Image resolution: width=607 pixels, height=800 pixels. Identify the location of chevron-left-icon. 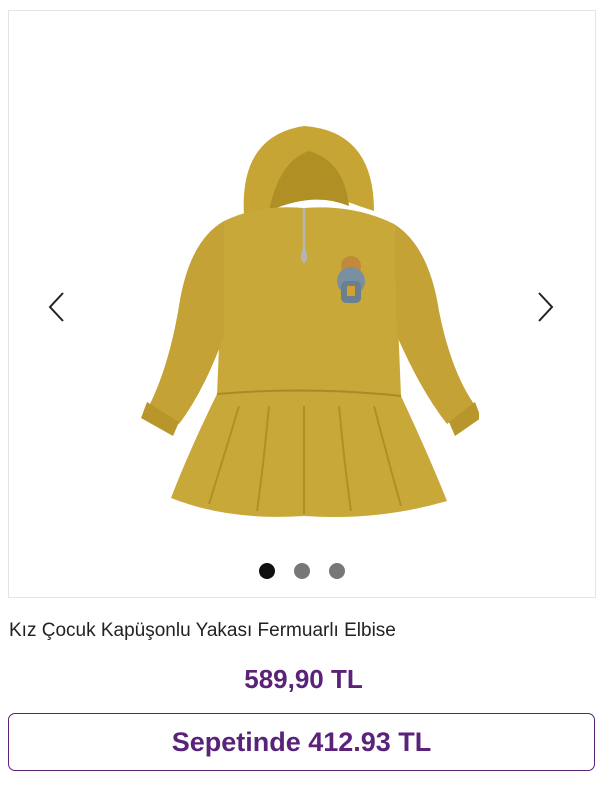
(56, 307).